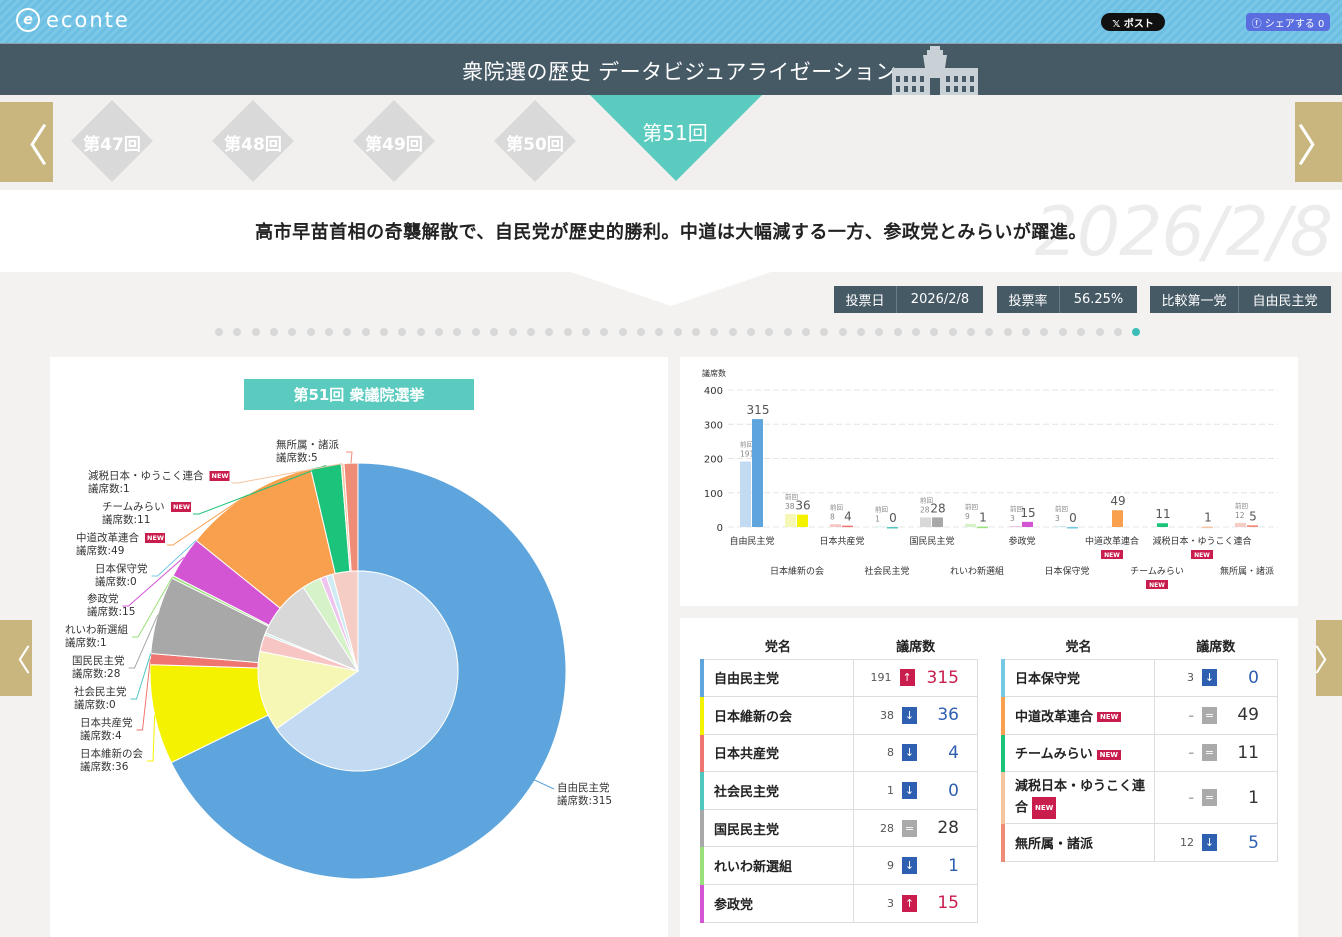  I want to click on band-notch, so click(671, 289).